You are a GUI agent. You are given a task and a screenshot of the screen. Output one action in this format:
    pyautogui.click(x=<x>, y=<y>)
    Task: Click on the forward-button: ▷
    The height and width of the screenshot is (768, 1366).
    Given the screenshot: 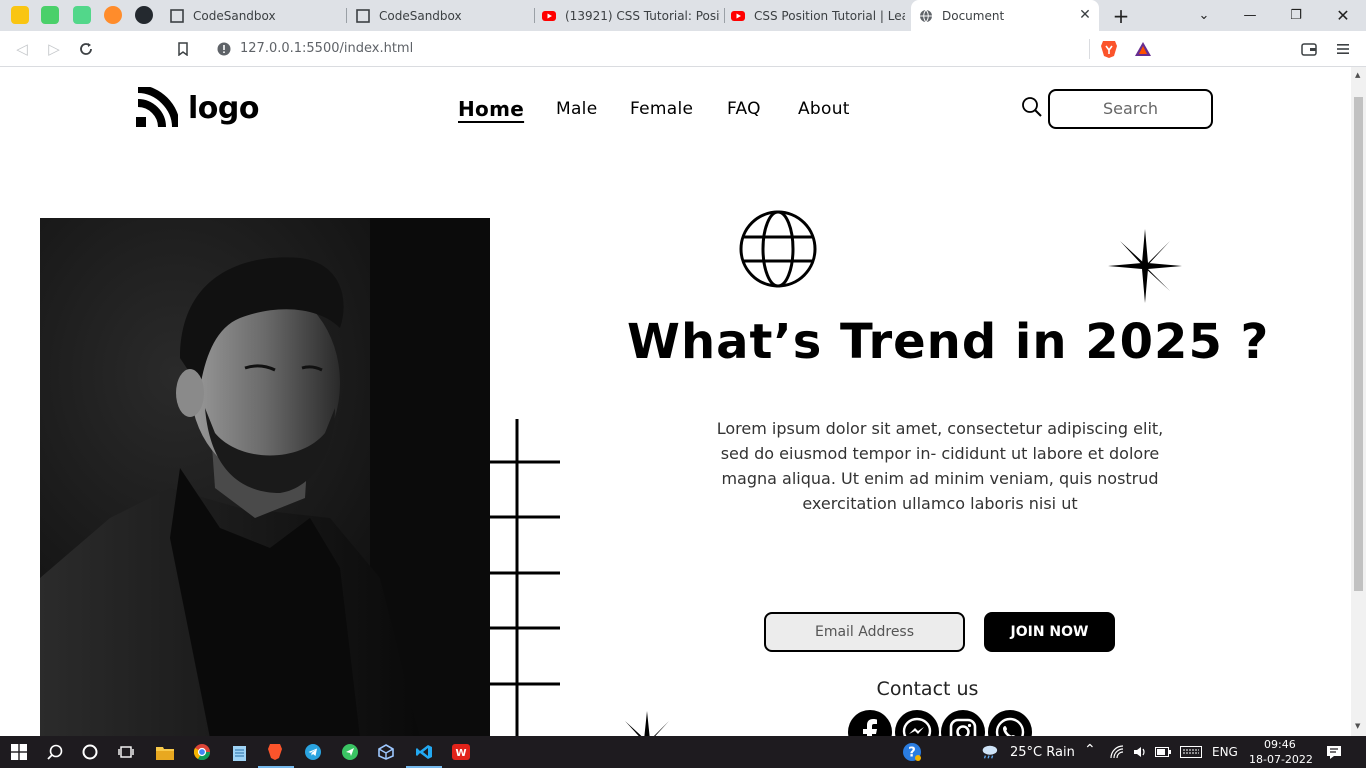 What is the action you would take?
    pyautogui.click(x=54, y=49)
    